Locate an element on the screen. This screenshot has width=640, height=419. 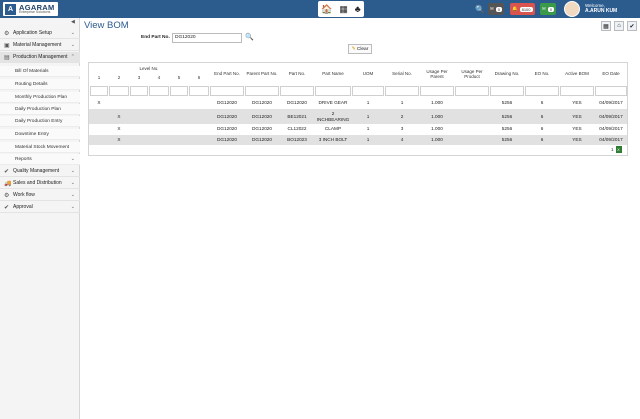
sidebar-item-quality-management: ✔ Quality Management ⌄ is located at coordinates (40, 171).